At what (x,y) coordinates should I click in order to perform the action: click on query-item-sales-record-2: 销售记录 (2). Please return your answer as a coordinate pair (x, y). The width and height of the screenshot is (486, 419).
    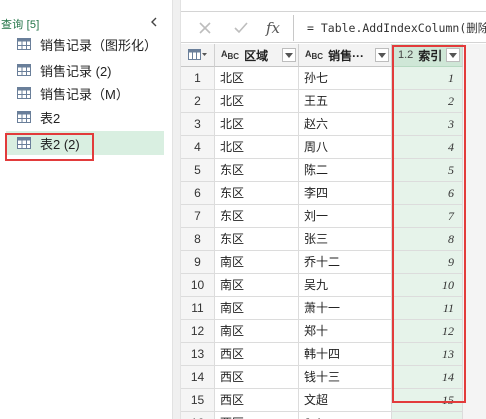
    Looking at the image, I should click on (85, 70).